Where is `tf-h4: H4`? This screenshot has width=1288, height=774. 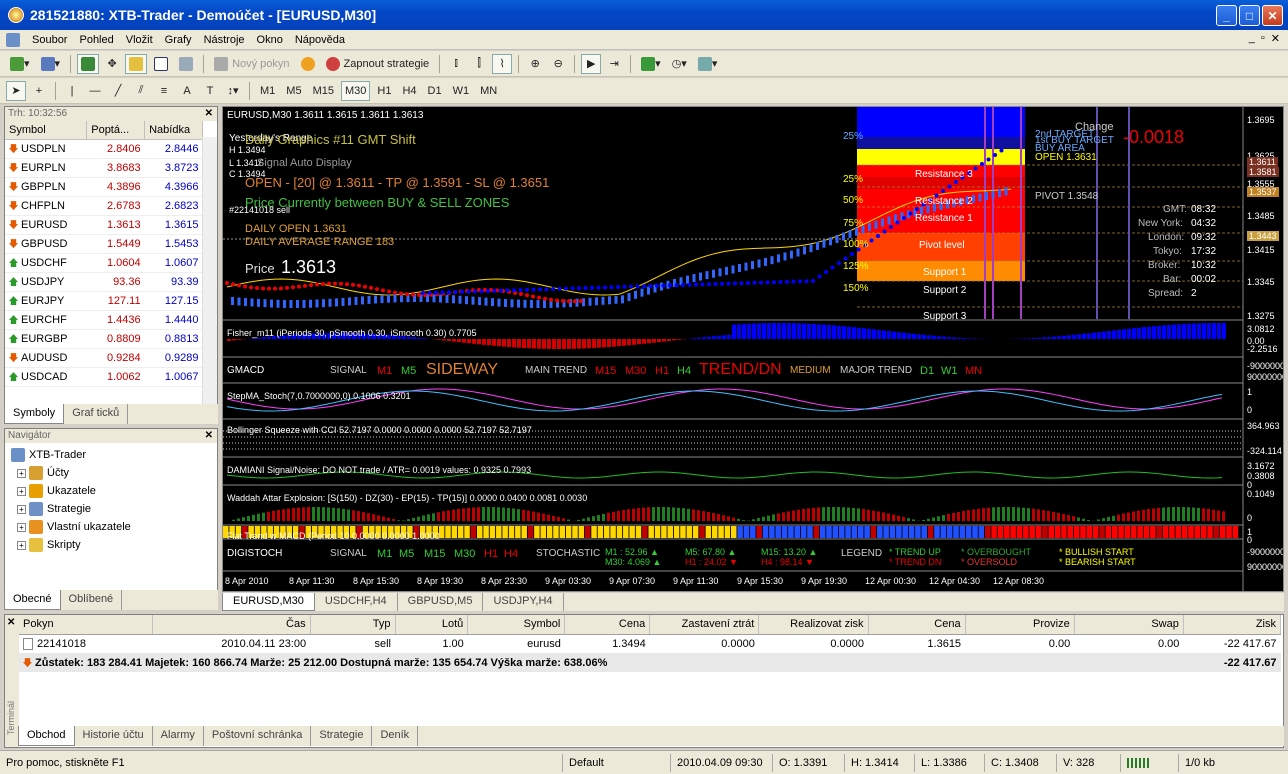 tf-h4: H4 is located at coordinates (409, 91).